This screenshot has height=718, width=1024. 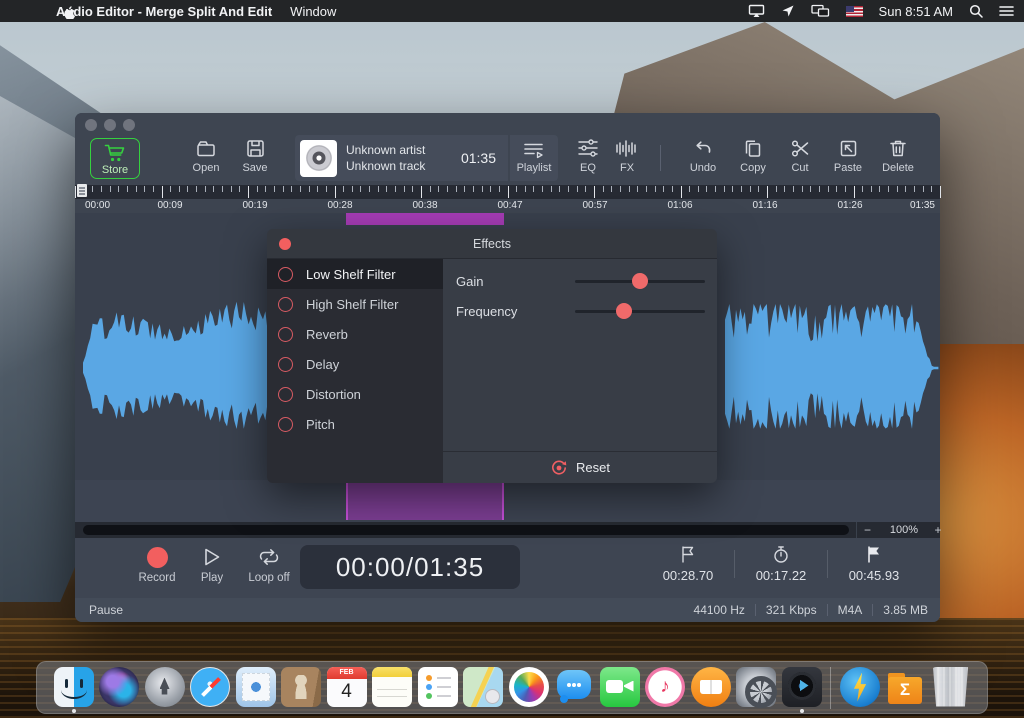 What do you see at coordinates (210, 688) in the screenshot?
I see `dock-item-safari` at bounding box center [210, 688].